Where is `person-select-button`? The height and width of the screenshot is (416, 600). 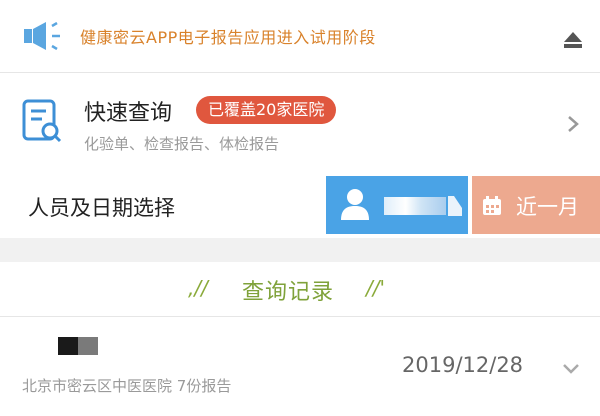 person-select-button is located at coordinates (397, 205).